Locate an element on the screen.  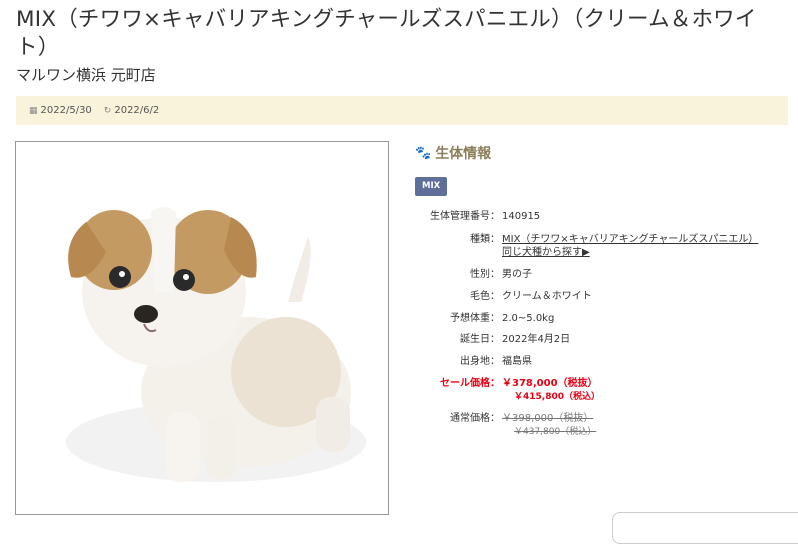
info-row-sale-price: セール価格： ￥378,000（税抜） ￥415,800（税込） is located at coordinates (603, 390).